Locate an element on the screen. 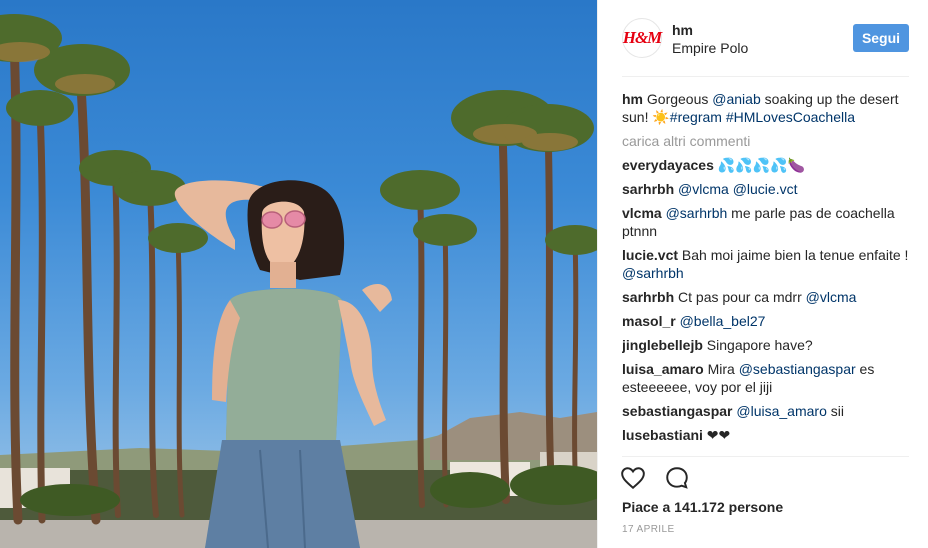 Image resolution: width=928 pixels, height=548 pixels. comment-row: sebastiangaspar @luisa_amaro sii is located at coordinates (767, 411).